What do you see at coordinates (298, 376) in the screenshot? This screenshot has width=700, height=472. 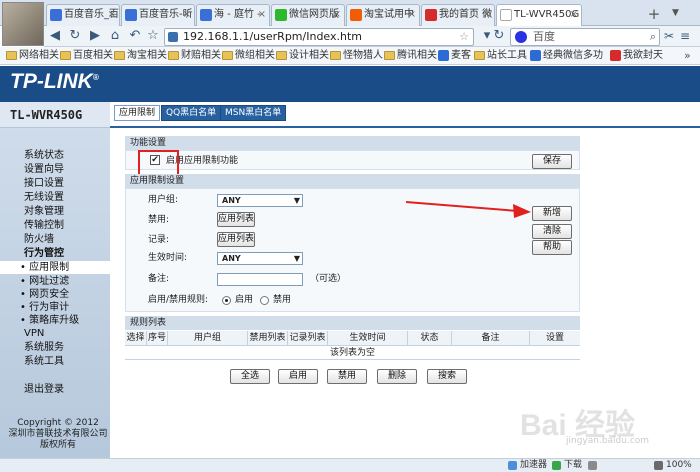 I see `enable-button: 启用` at bounding box center [298, 376].